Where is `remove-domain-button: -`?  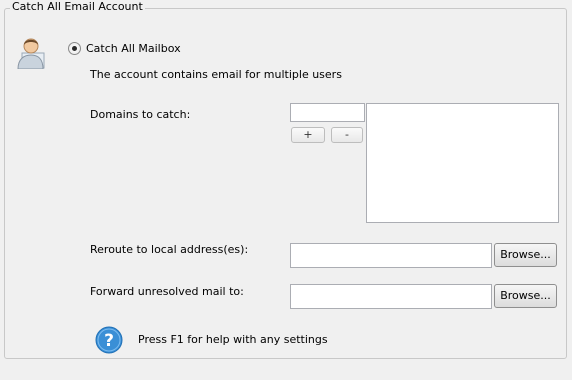 remove-domain-button: - is located at coordinates (347, 135).